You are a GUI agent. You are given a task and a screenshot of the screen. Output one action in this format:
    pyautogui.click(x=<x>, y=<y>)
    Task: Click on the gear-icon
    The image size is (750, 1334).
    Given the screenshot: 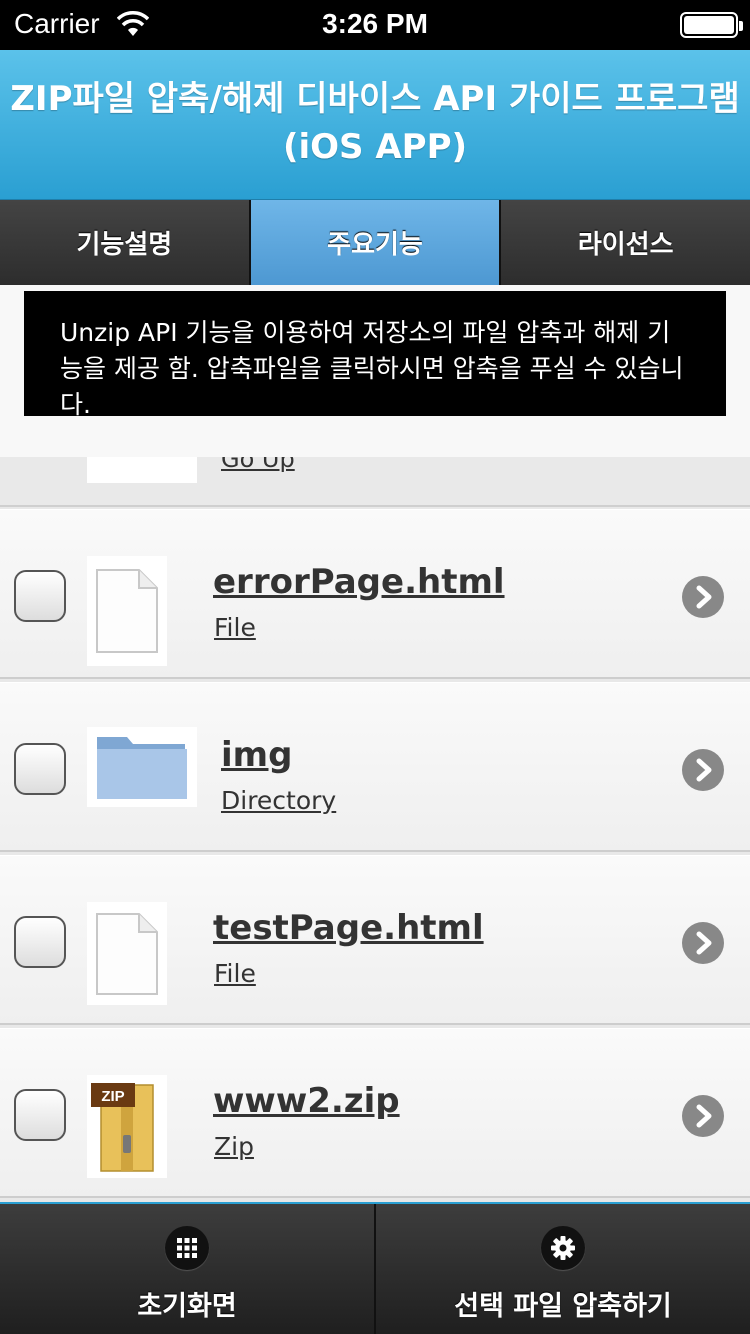 What is the action you would take?
    pyautogui.click(x=563, y=1248)
    